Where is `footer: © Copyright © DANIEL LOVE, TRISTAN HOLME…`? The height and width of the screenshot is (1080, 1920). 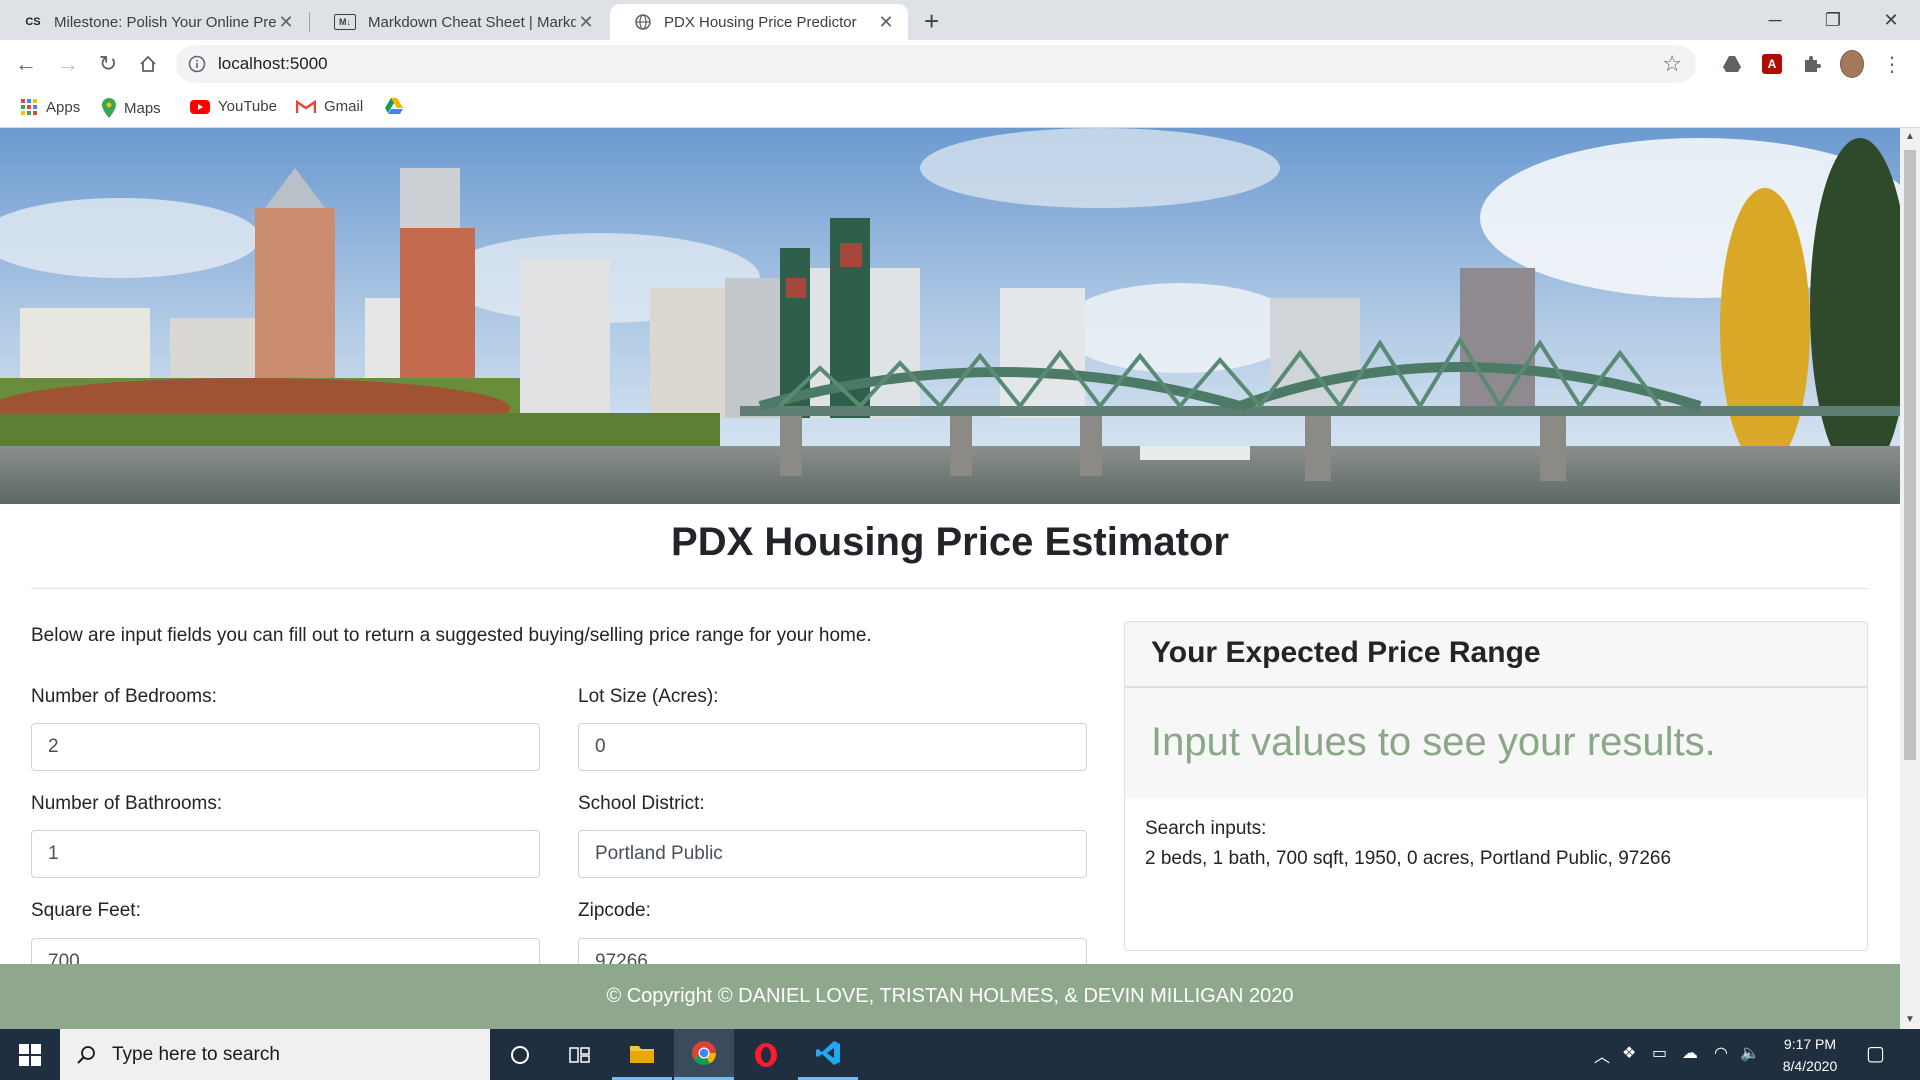 footer: © Copyright © DANIEL LOVE, TRISTAN HOLME… is located at coordinates (950, 996).